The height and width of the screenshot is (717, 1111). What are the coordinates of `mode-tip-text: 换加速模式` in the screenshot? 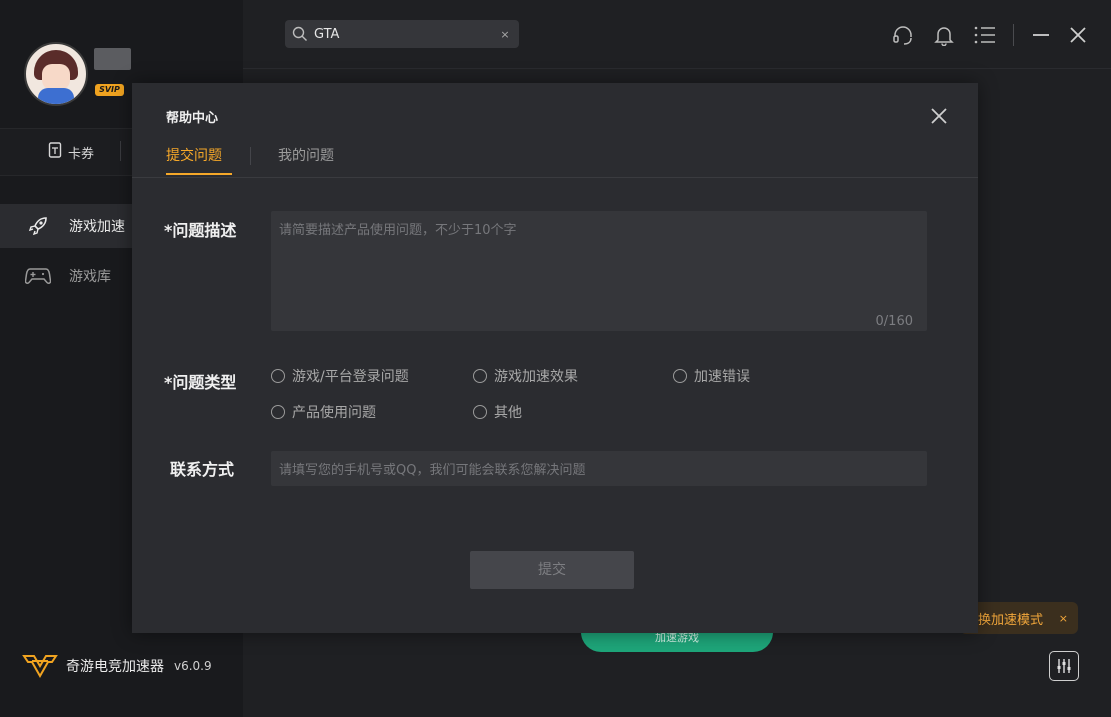 It's located at (1011, 620).